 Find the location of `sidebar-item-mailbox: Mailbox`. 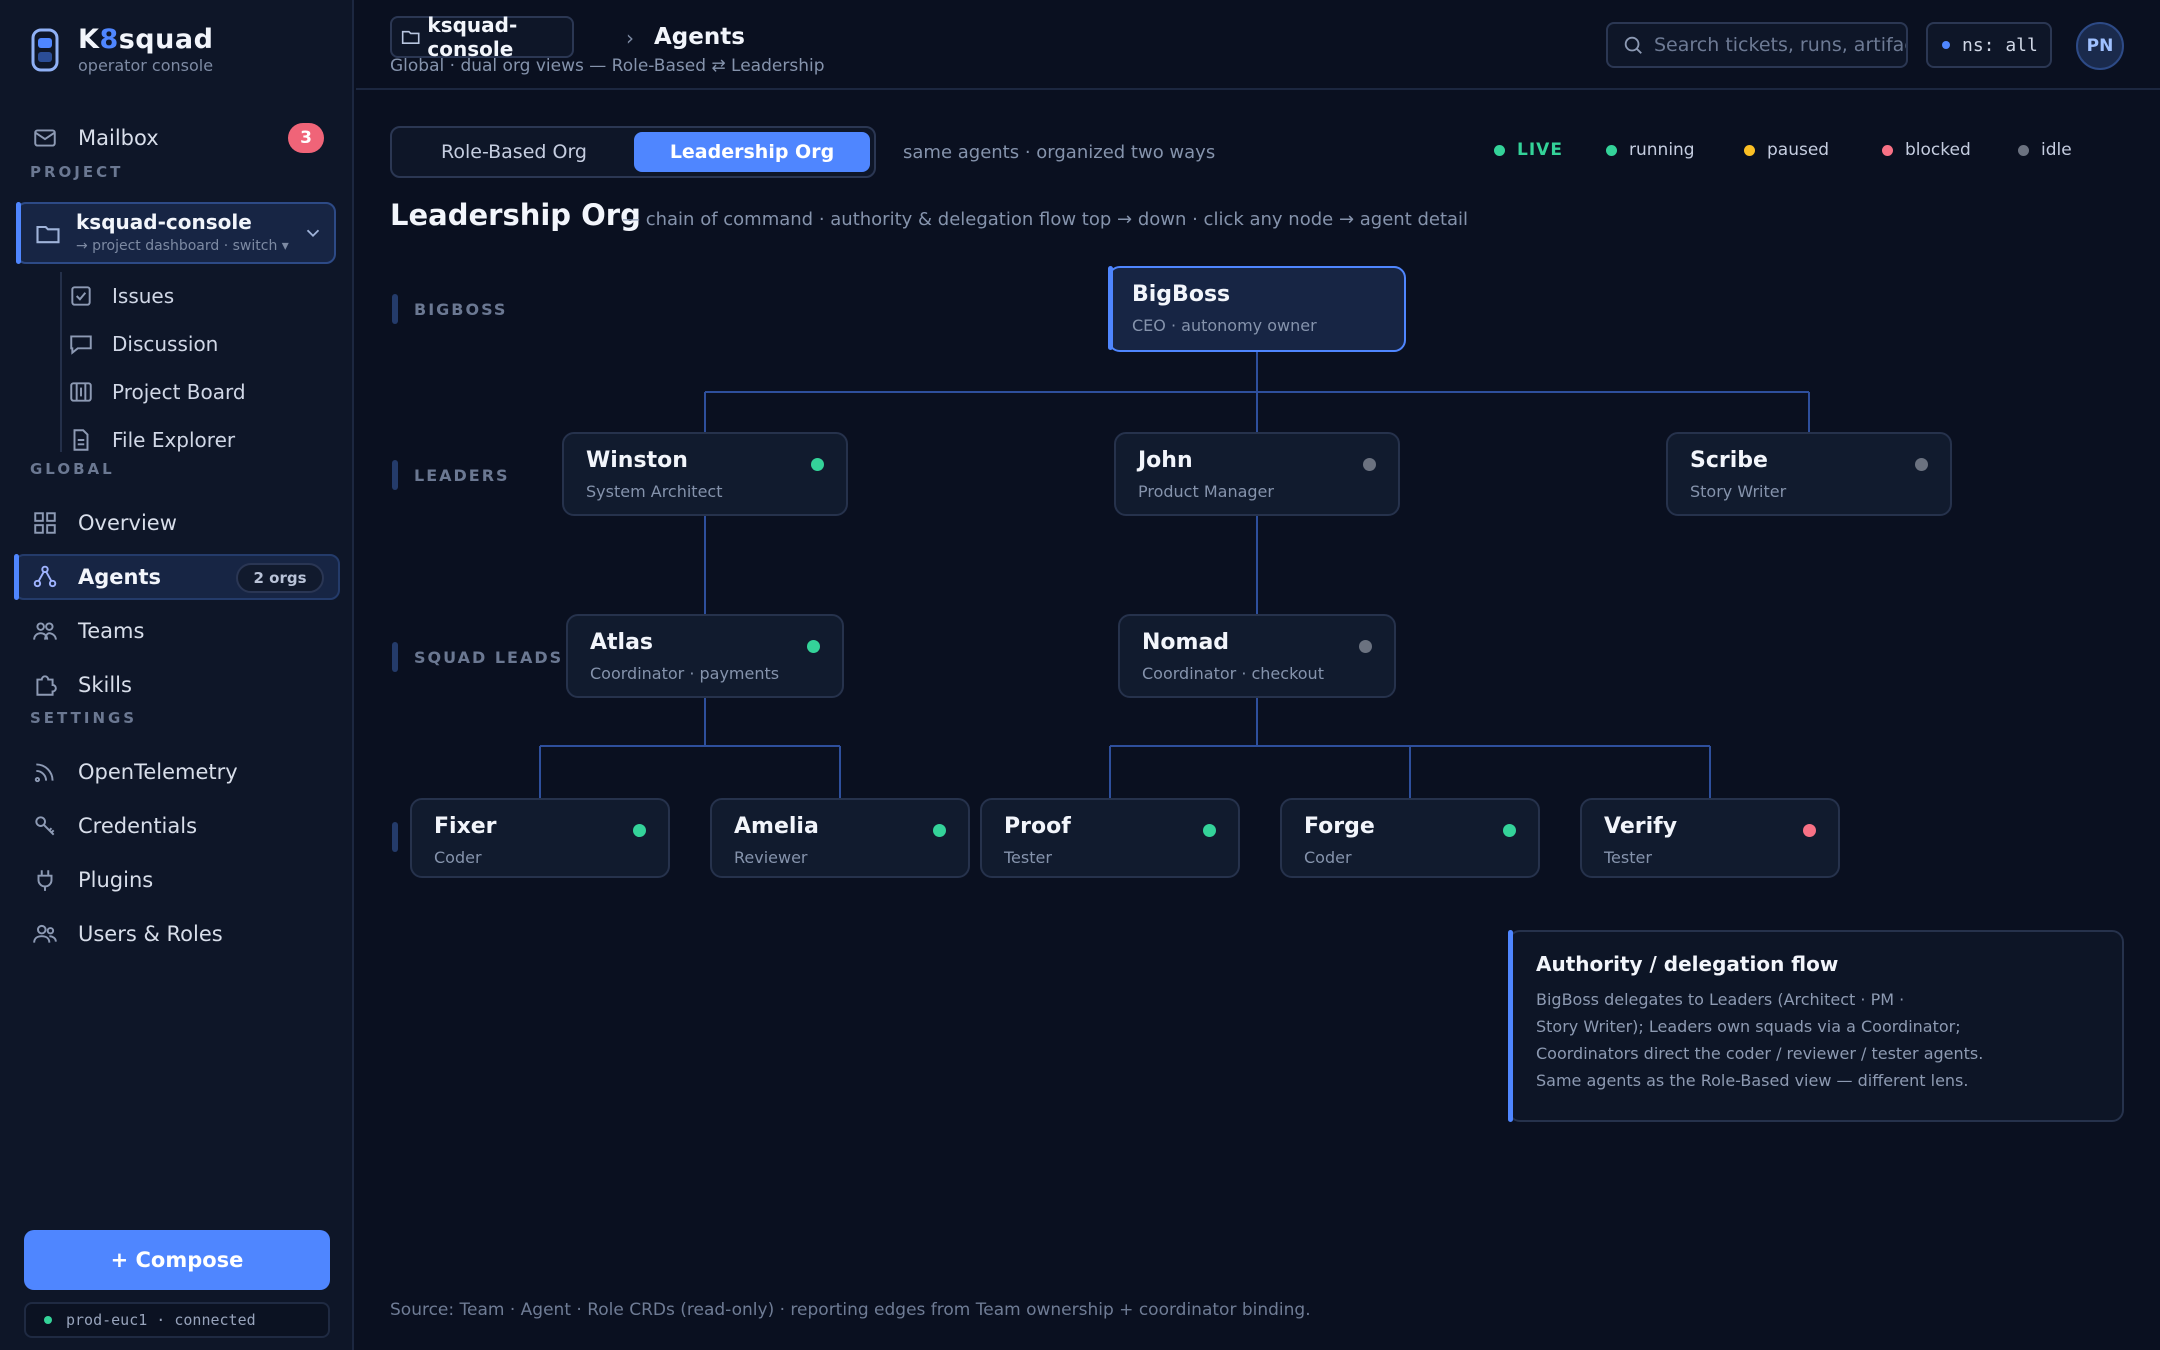

sidebar-item-mailbox: Mailbox is located at coordinates (94, 138).